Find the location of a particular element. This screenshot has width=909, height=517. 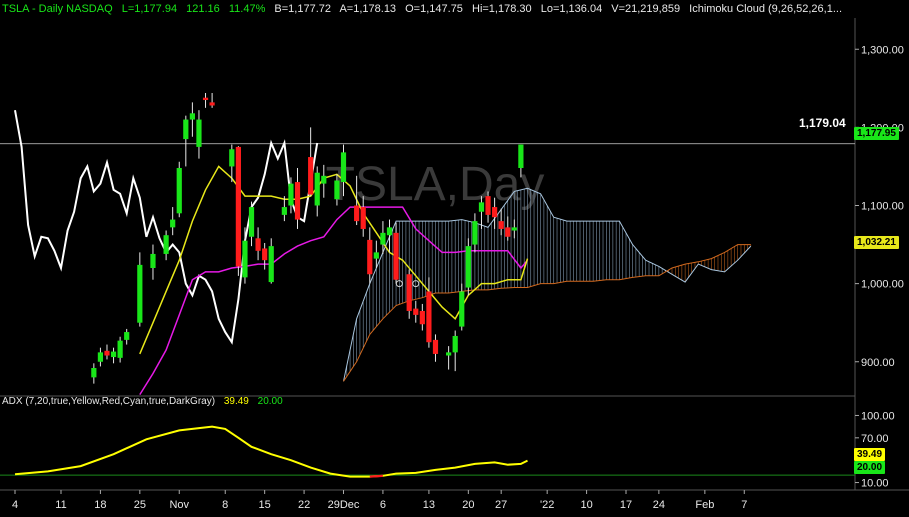

x-tick-label: 11 is located at coordinates (60, 505).